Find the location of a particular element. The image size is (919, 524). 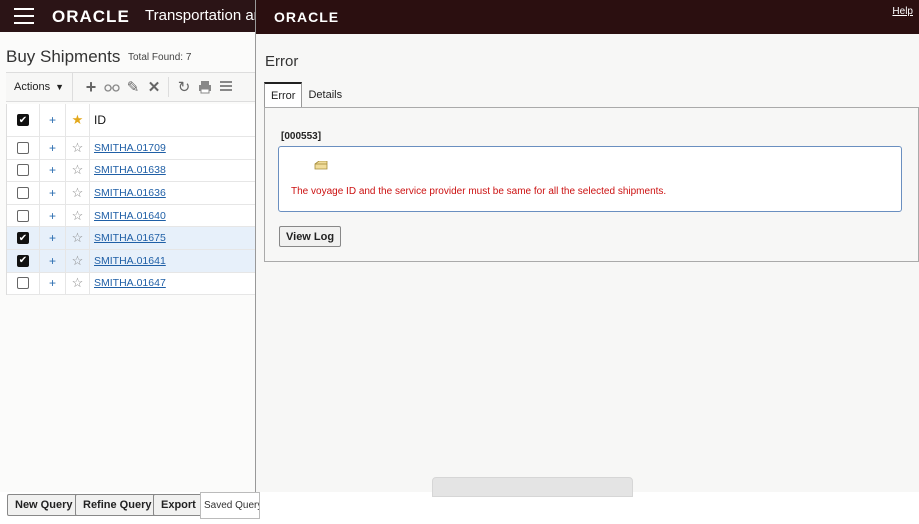

grid-toolbar: Actions ▼ + ✎ ✕ ↻ is located at coordinates (131, 87).